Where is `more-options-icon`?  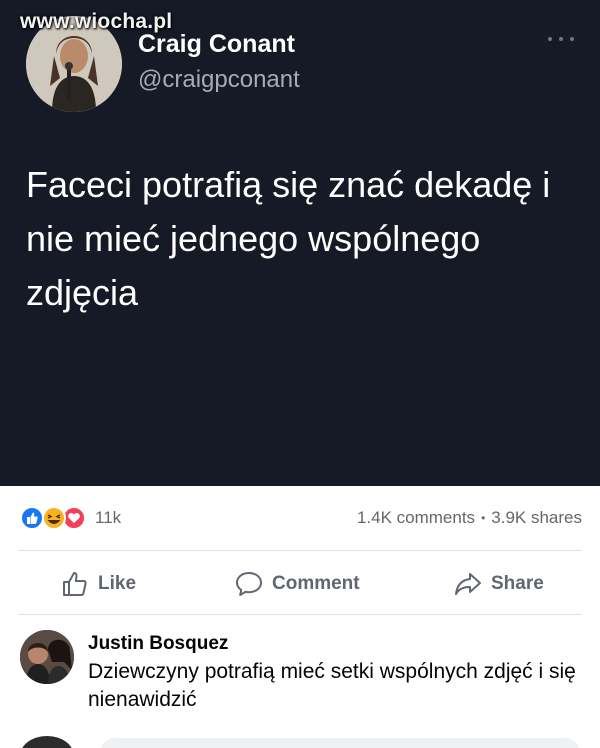
more-options-icon is located at coordinates (561, 39).